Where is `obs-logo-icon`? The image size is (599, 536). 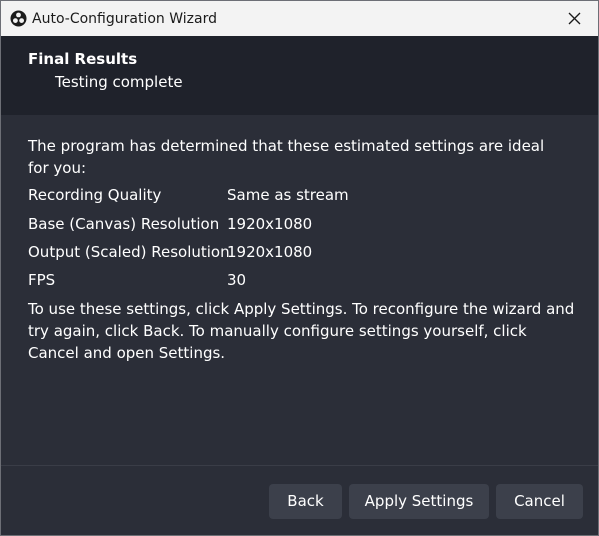 obs-logo-icon is located at coordinates (18, 18).